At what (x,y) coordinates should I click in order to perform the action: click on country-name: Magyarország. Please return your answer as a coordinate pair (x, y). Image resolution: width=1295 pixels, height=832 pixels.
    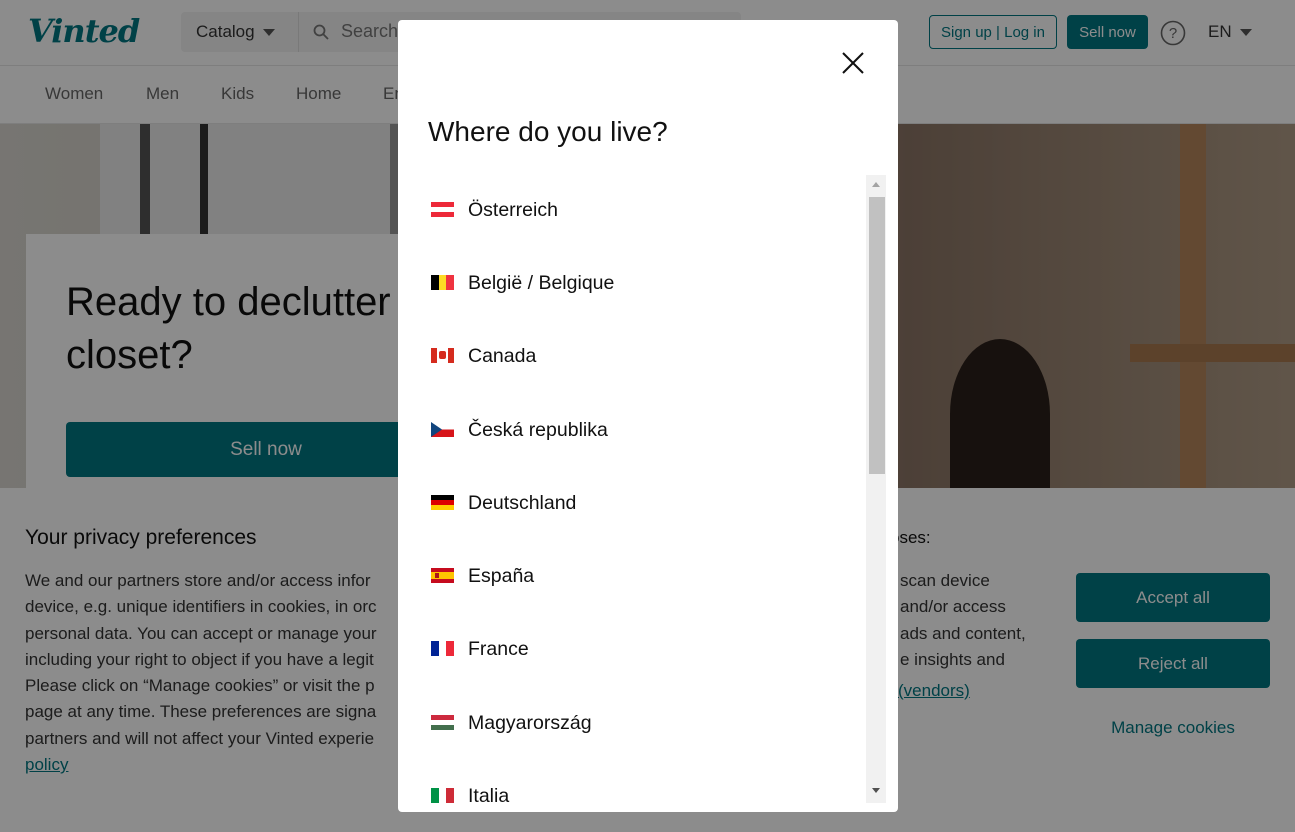
    Looking at the image, I should click on (530, 723).